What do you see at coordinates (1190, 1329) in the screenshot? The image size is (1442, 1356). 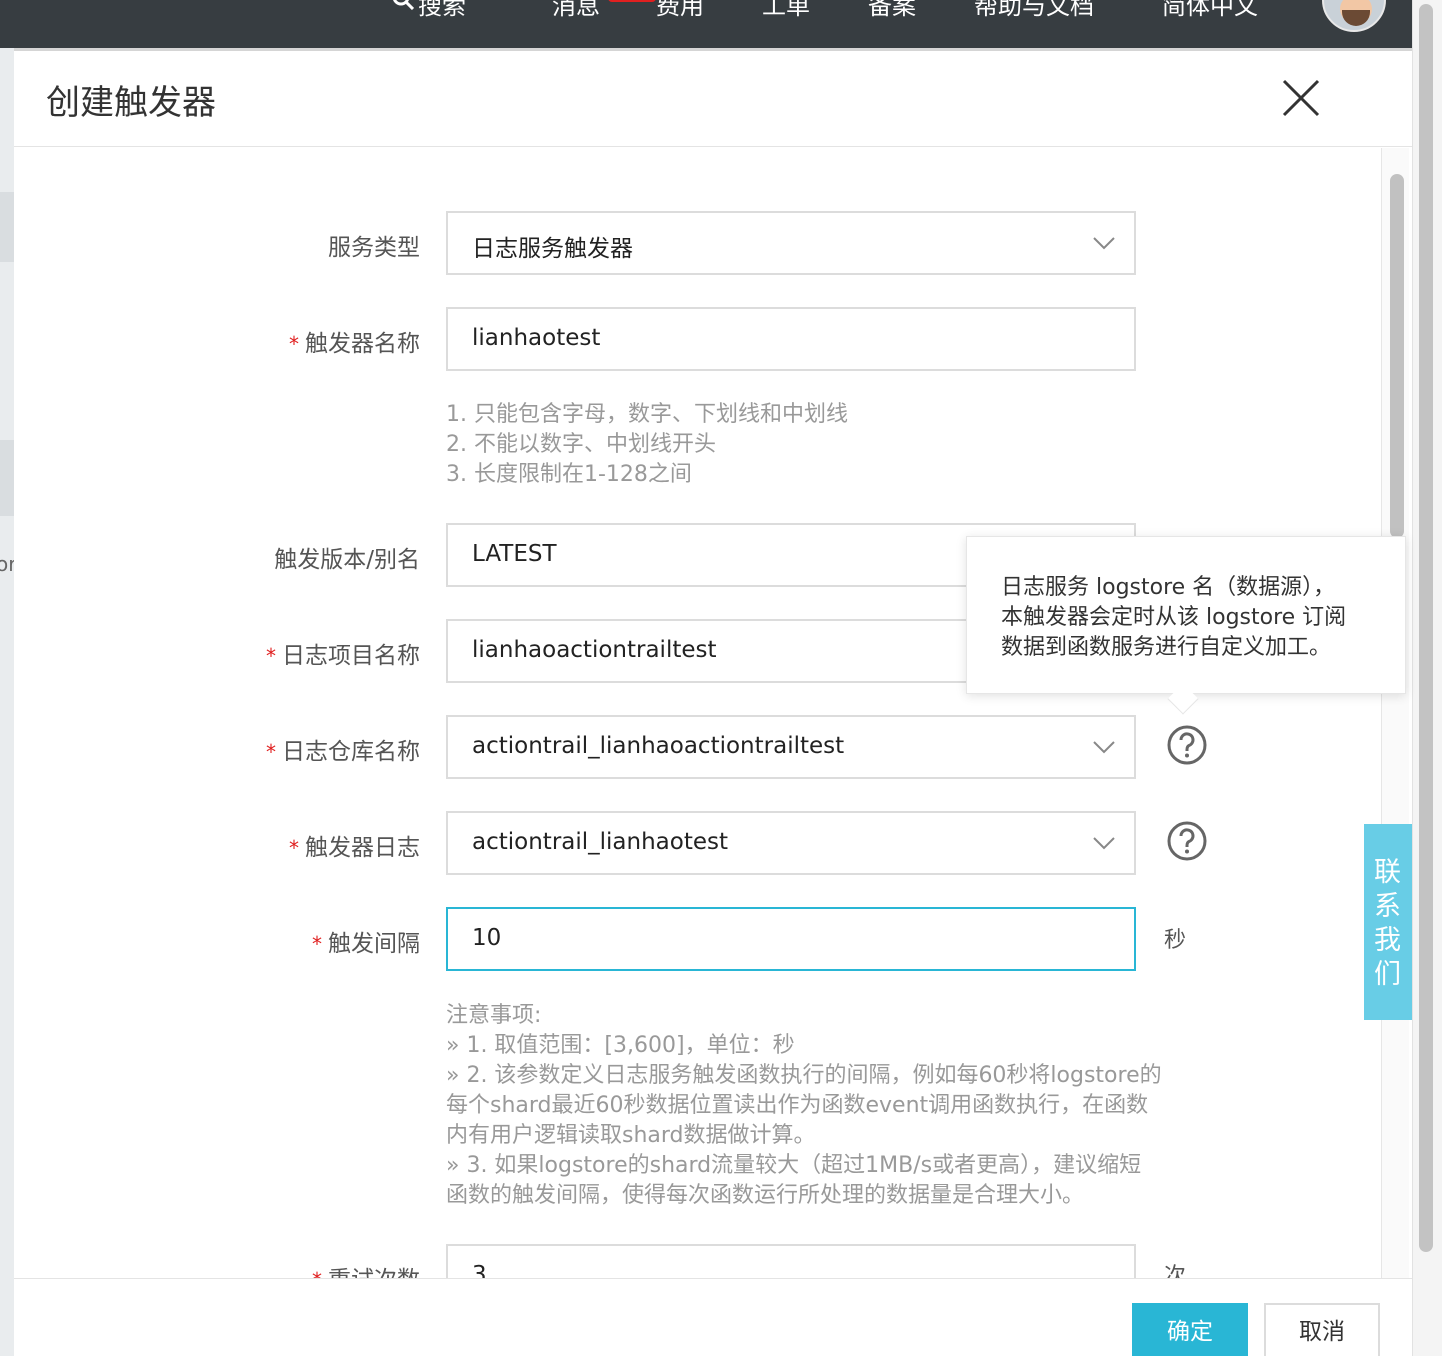 I see `confirm-button: 确定` at bounding box center [1190, 1329].